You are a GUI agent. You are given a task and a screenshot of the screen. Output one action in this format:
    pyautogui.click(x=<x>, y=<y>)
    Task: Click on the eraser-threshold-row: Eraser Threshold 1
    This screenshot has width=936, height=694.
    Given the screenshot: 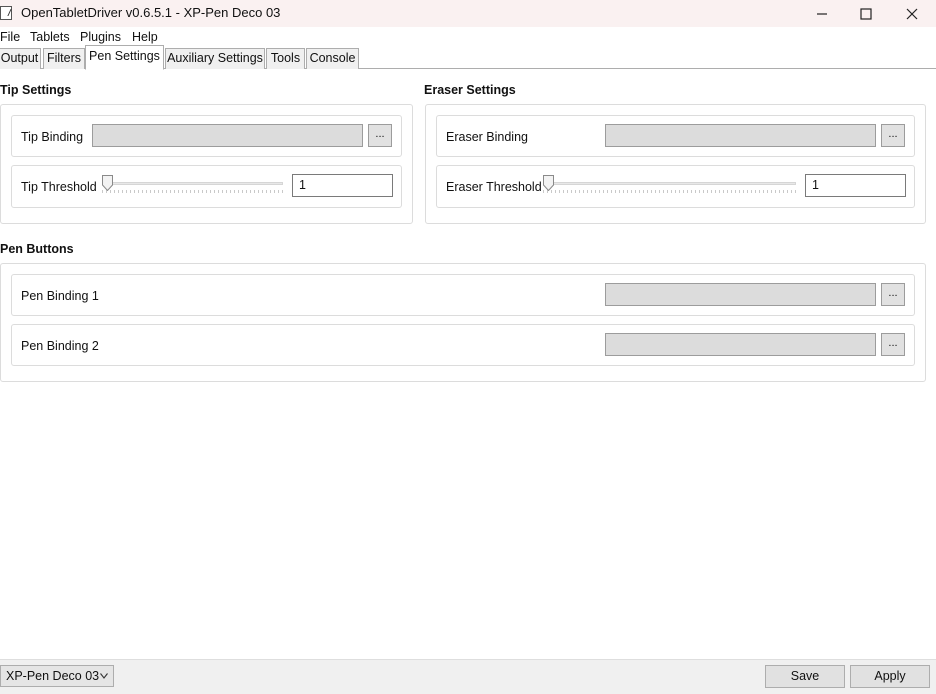 What is the action you would take?
    pyautogui.click(x=675, y=186)
    